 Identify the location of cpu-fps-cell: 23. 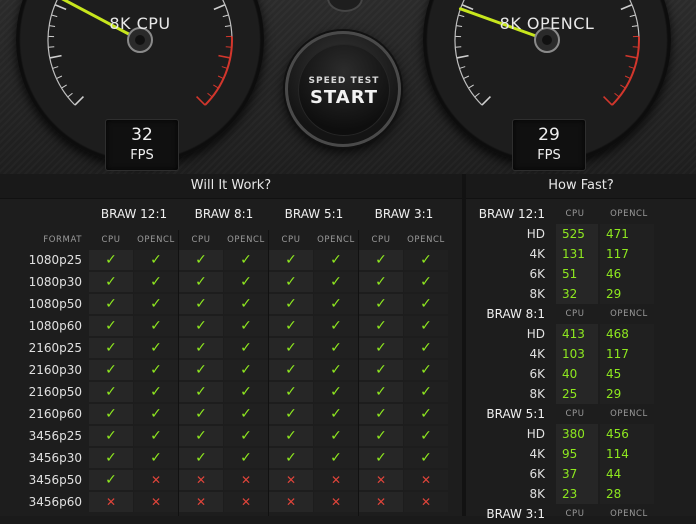
(577, 494).